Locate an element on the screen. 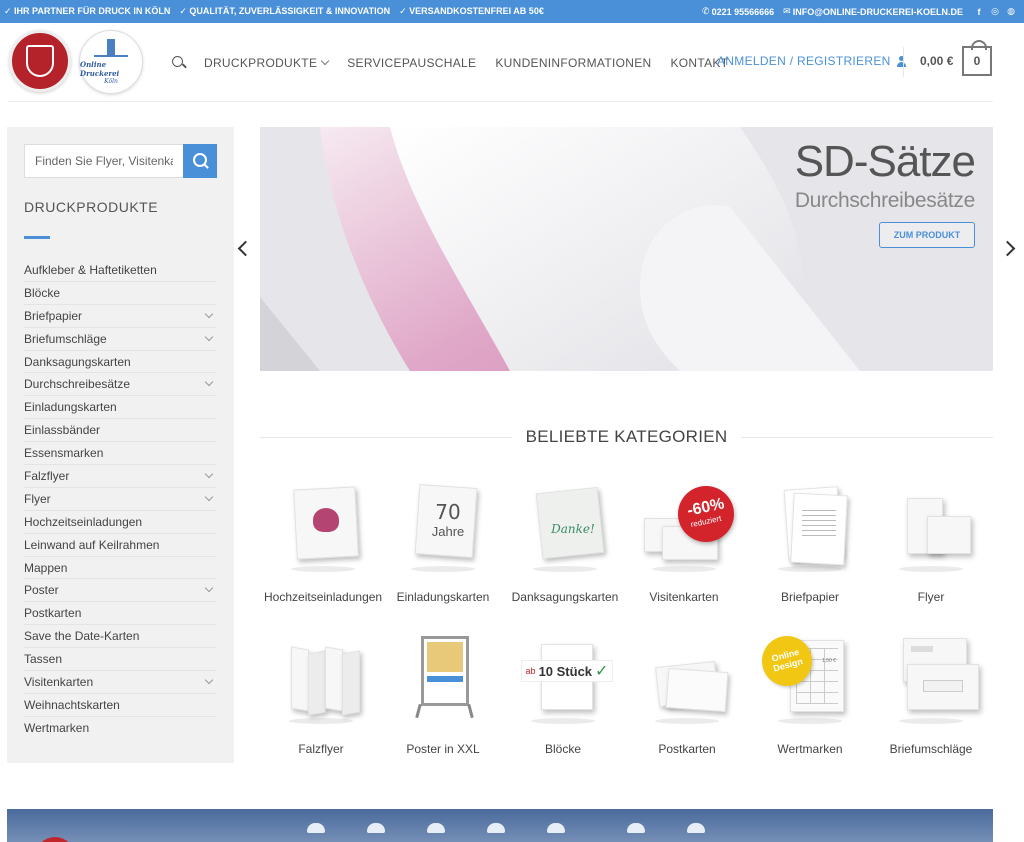 Image resolution: width=1024 pixels, height=842 pixels. product-button: ZUM PRODUKT is located at coordinates (927, 235).